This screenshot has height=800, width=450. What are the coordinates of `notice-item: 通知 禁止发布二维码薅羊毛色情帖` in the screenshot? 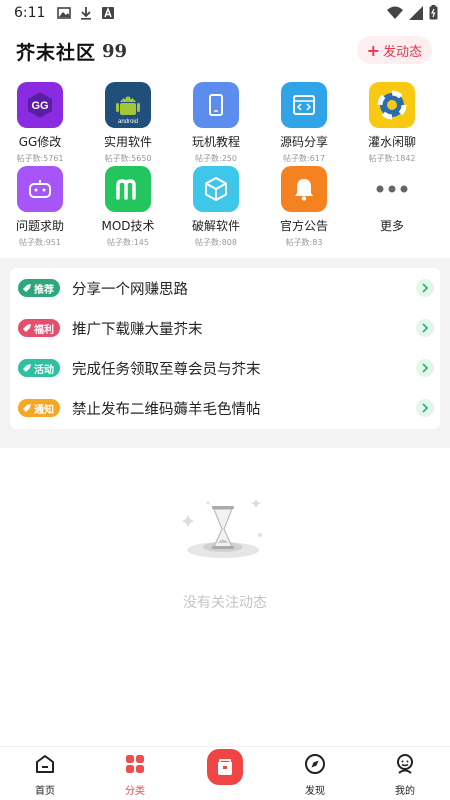 It's located at (225, 408).